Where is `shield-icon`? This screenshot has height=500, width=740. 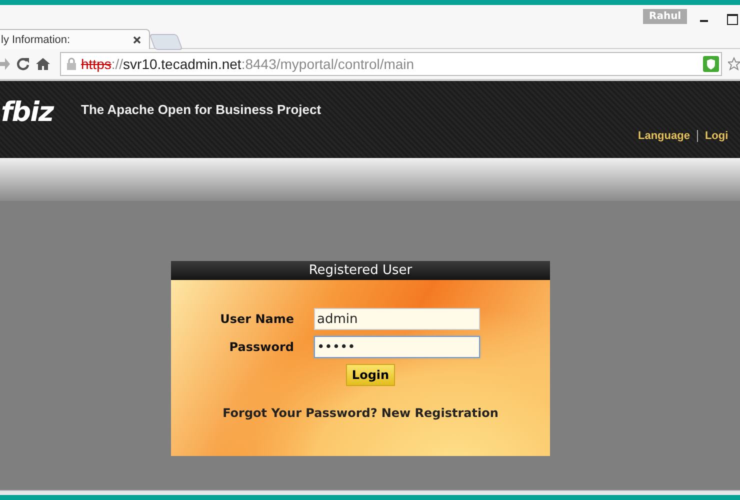 shield-icon is located at coordinates (711, 64).